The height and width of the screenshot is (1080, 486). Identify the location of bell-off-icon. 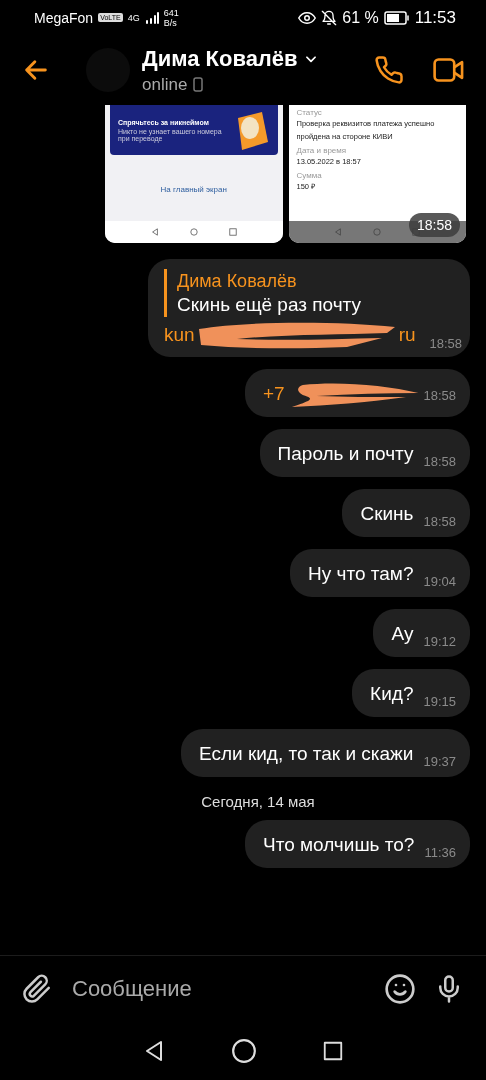
(329, 17).